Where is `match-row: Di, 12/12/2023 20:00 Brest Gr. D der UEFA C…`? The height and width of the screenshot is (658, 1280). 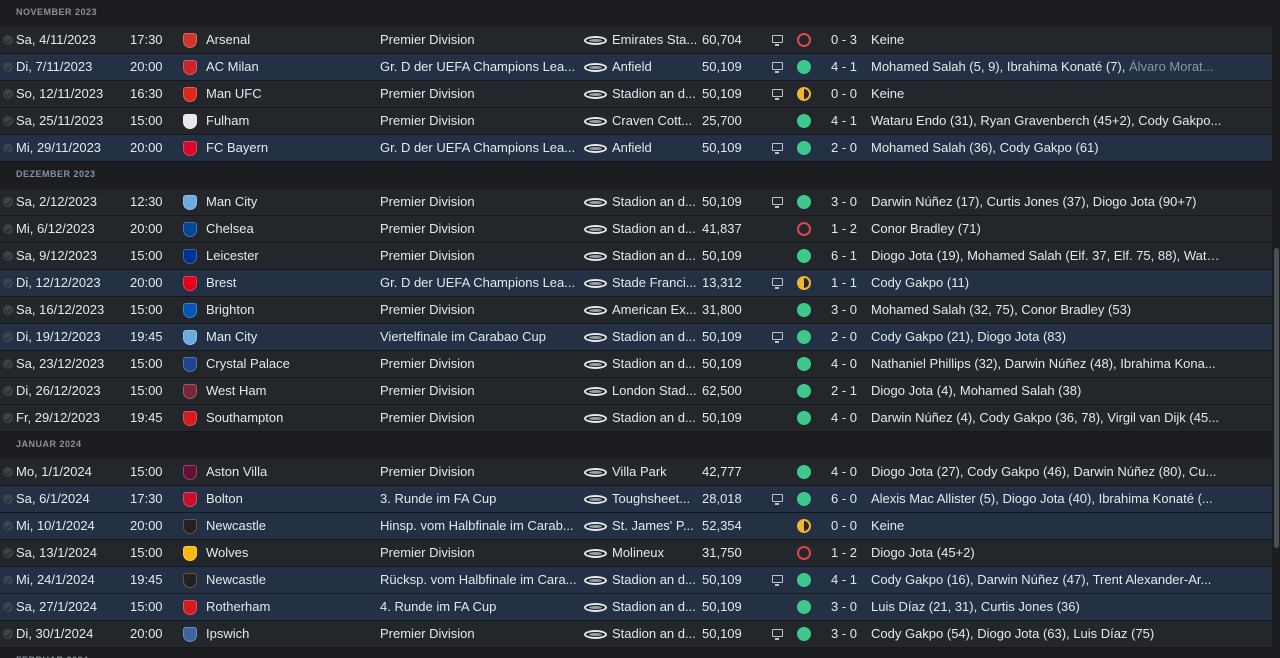 match-row: Di, 12/12/2023 20:00 Brest Gr. D der UEFA C… is located at coordinates (636, 283).